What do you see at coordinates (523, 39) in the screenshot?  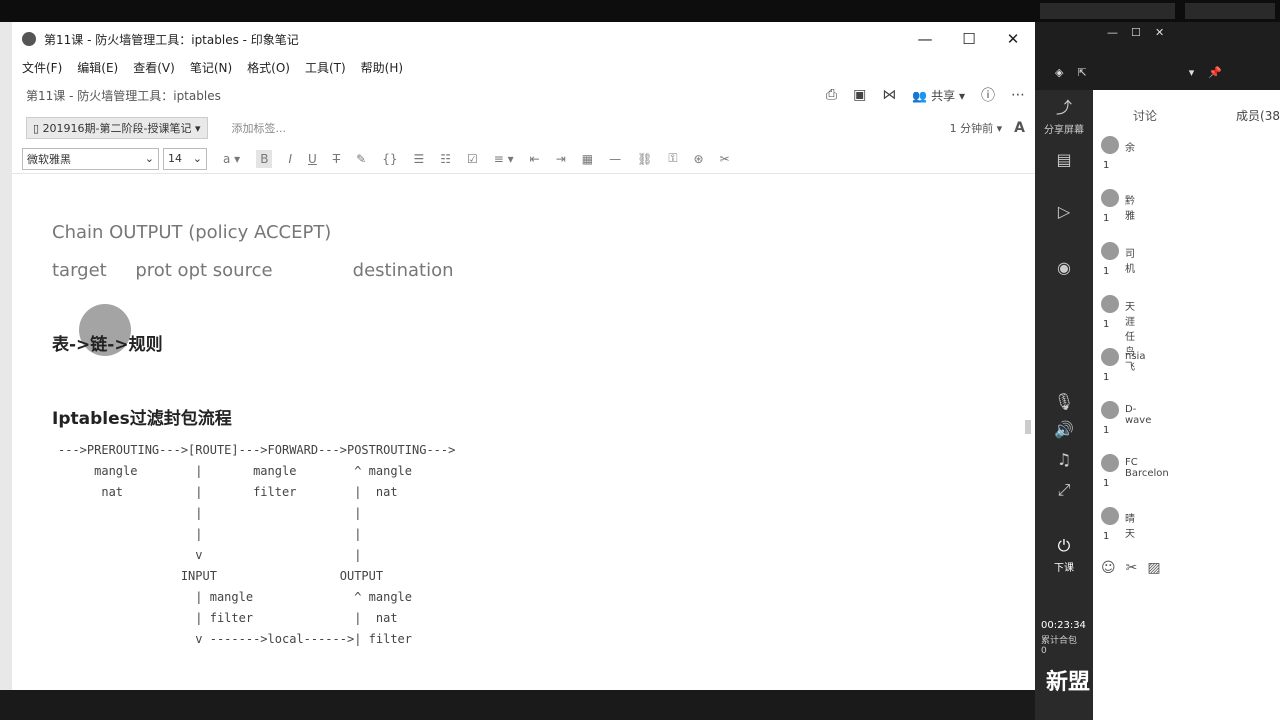 I see `title-bar: 第11课 - 防火墙管理工具：iptables - 印象笔记 — ☐ ✕` at bounding box center [523, 39].